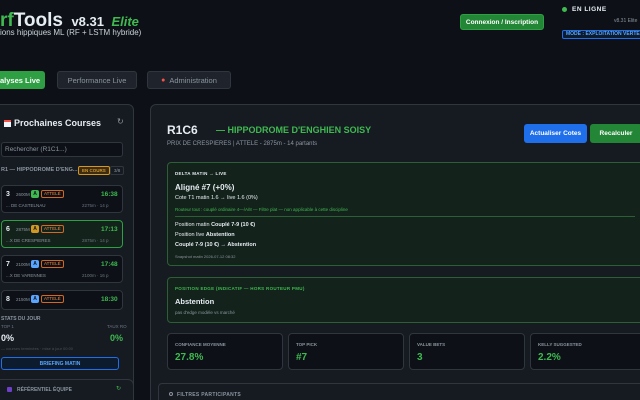 The height and width of the screenshot is (400, 640). What do you see at coordinates (94, 170) in the screenshot?
I see `meeting-status-badge: EN COURS` at bounding box center [94, 170].